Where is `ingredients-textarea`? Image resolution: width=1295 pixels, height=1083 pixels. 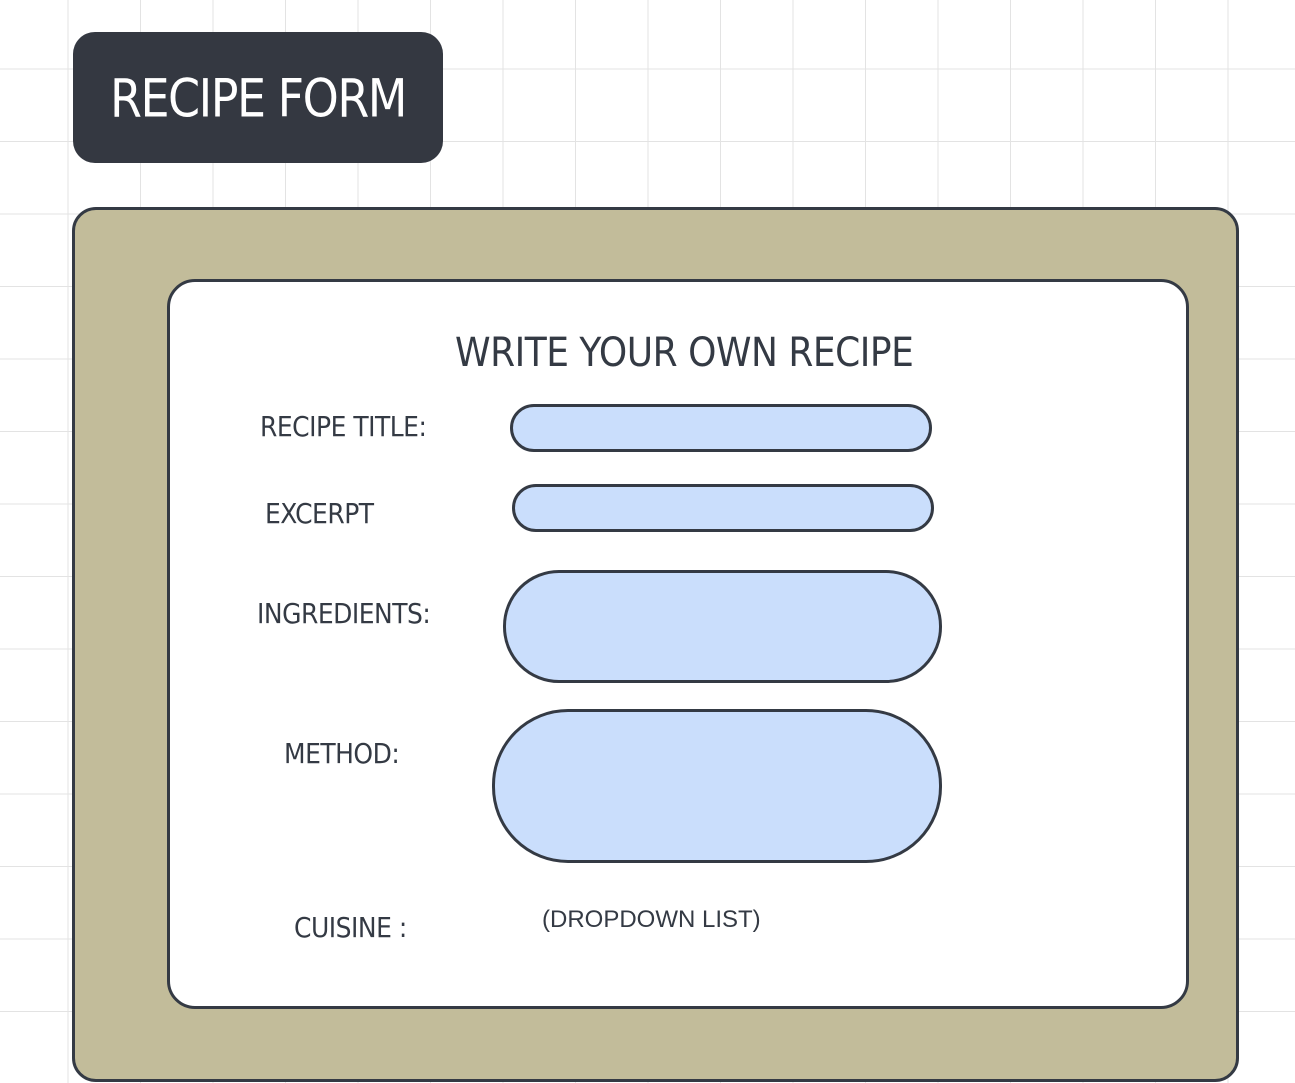
ingredients-textarea is located at coordinates (722, 626).